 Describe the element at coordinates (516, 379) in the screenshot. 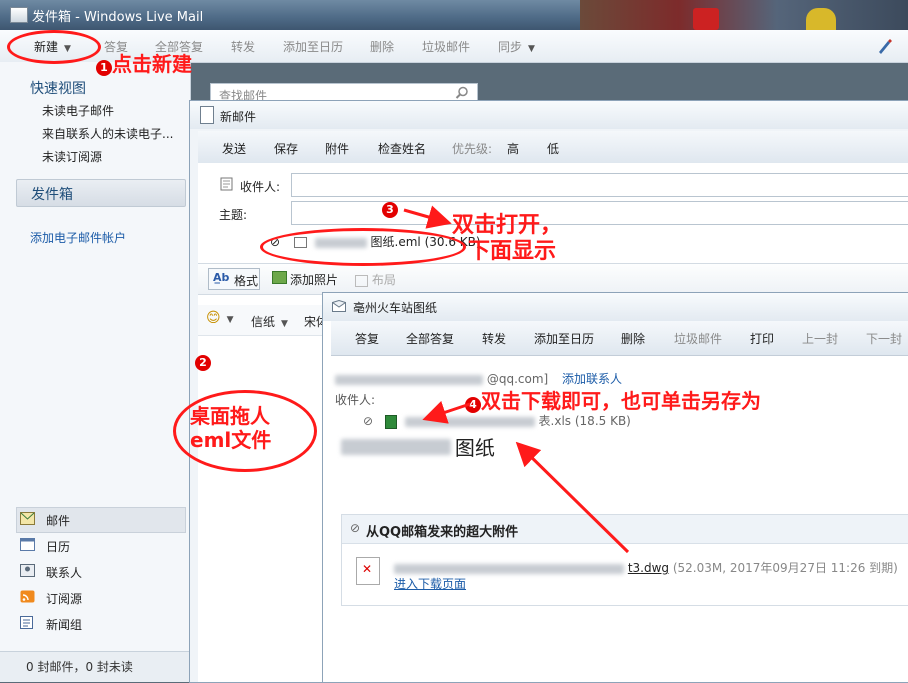

I see `annotation-arrows` at that location.